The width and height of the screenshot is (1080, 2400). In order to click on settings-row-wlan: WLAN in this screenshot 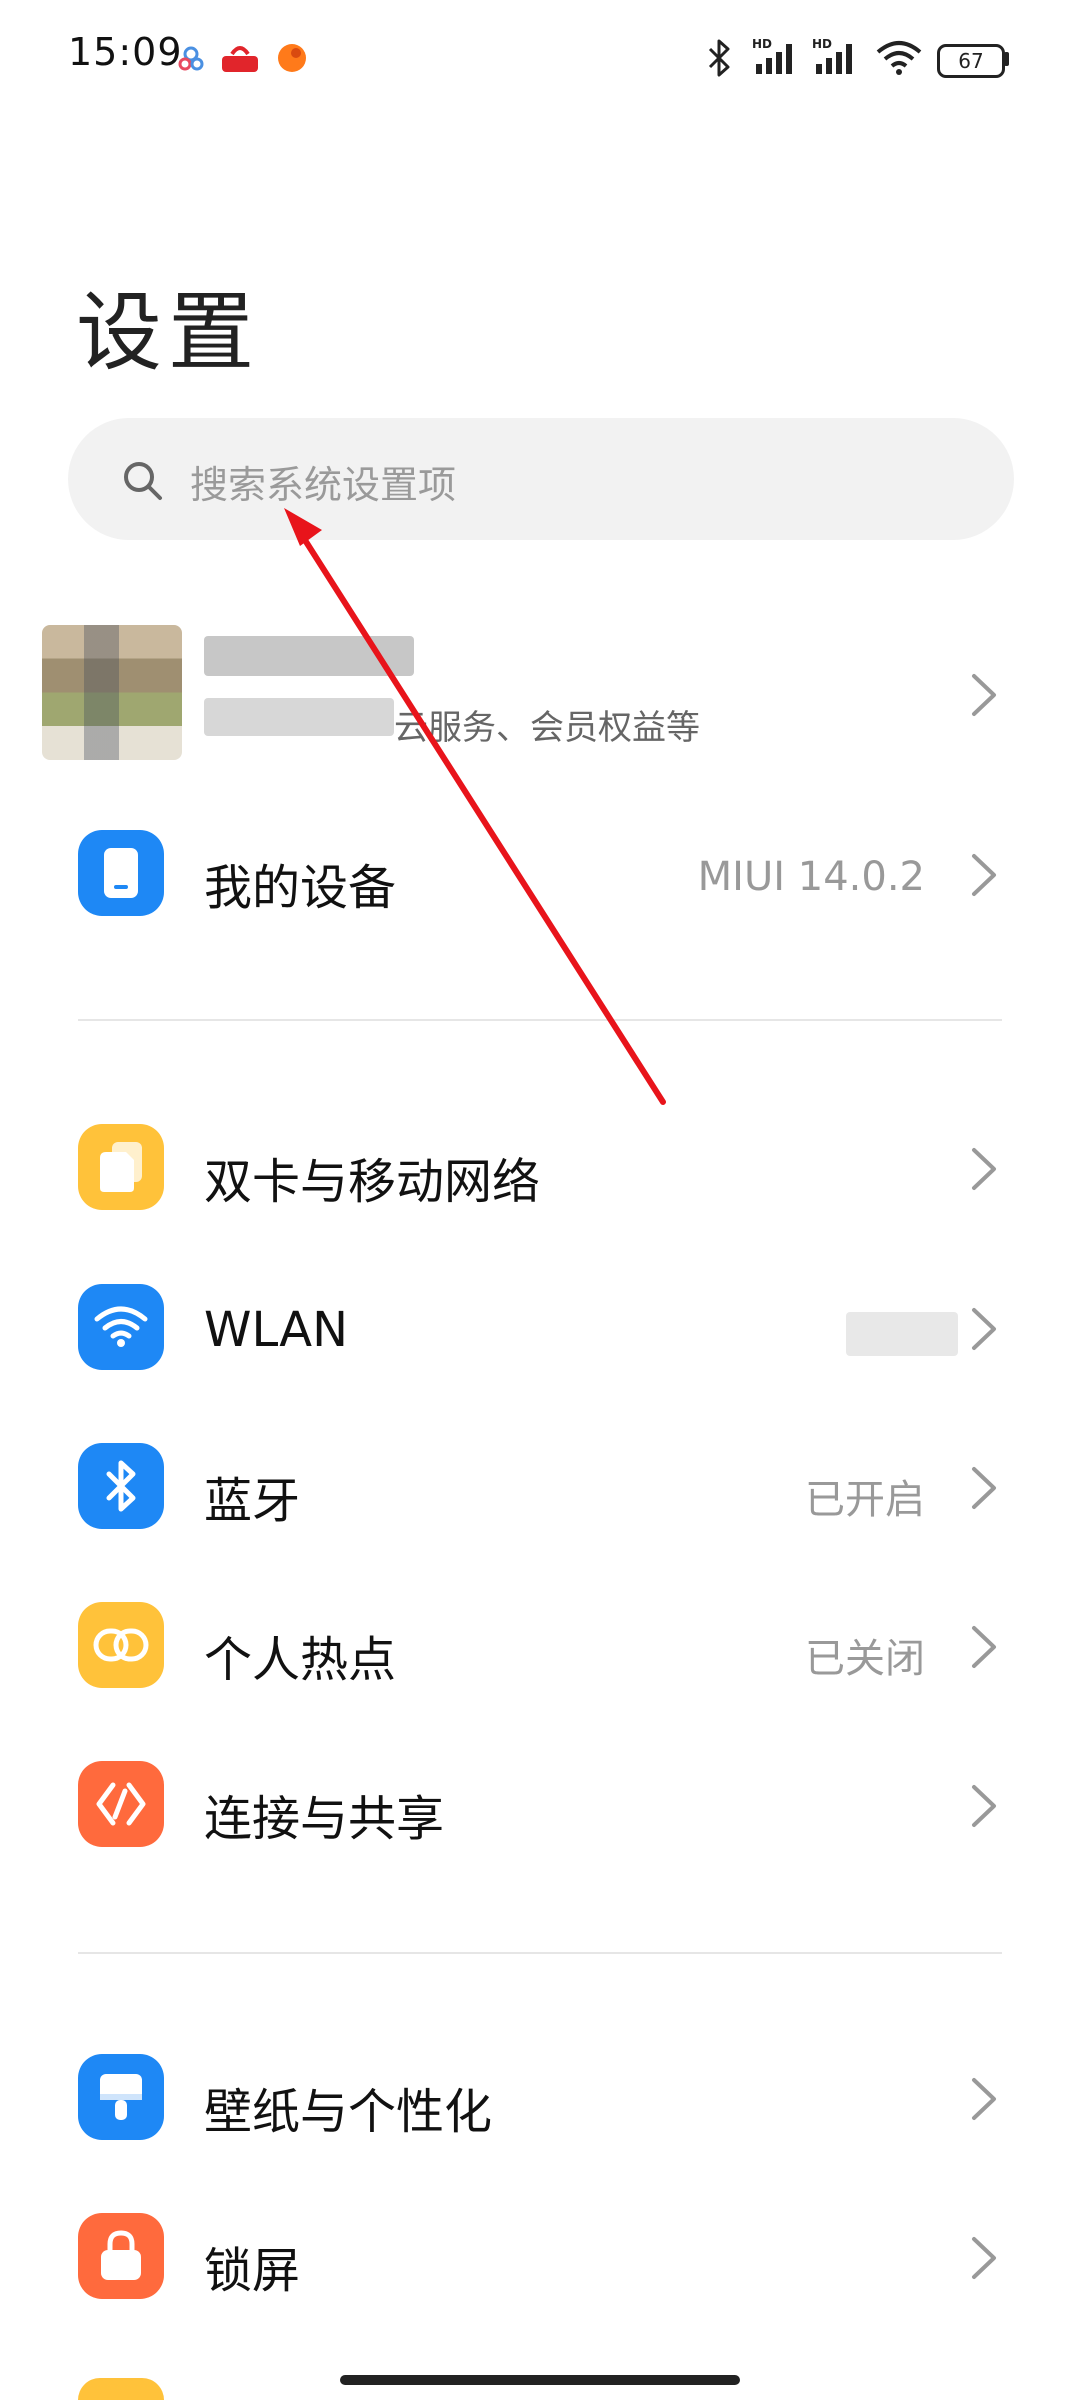, I will do `click(540, 1331)`.